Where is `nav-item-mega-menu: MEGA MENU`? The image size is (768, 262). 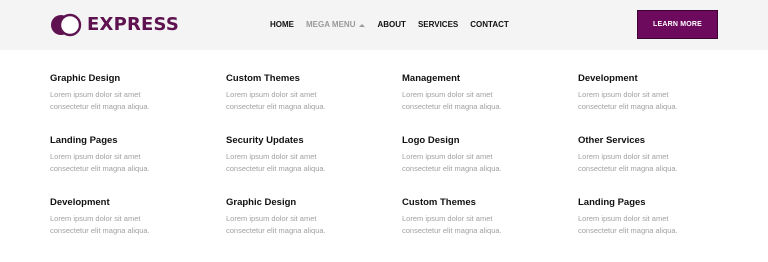
nav-item-mega-menu: MEGA MENU is located at coordinates (336, 25).